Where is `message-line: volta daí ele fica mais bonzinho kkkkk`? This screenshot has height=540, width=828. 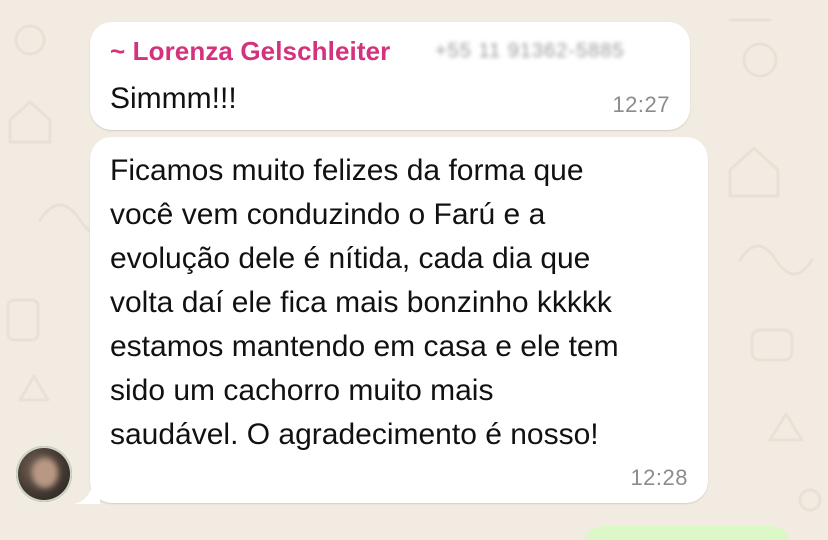 message-line: volta daí ele fica mais bonzinho kkkkk is located at coordinates (361, 302).